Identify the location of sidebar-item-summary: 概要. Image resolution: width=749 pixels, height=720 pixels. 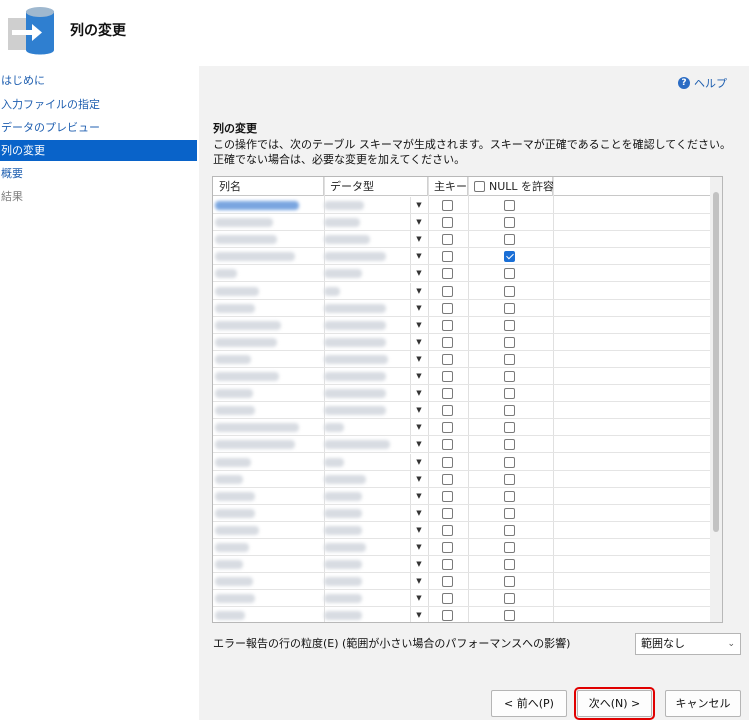
(98, 173).